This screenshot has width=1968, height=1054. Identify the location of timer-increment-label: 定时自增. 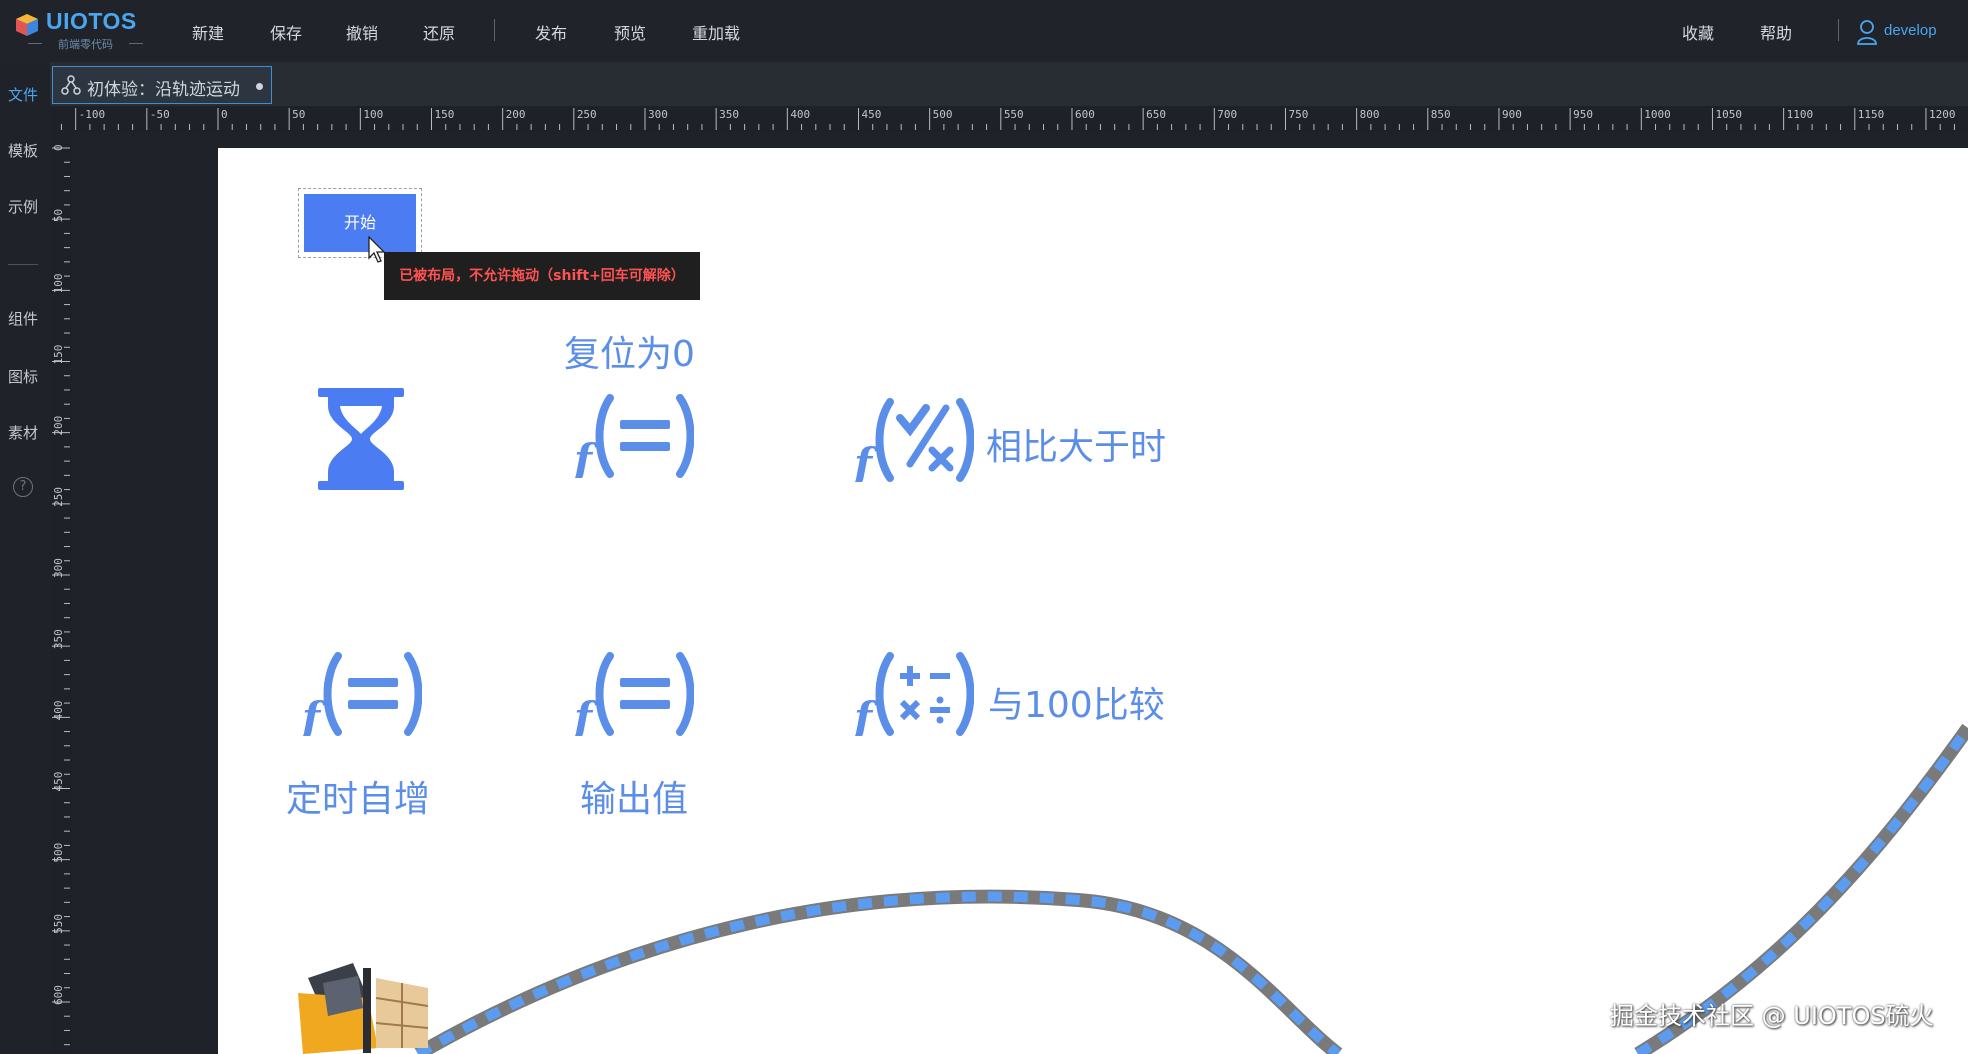
(358, 799).